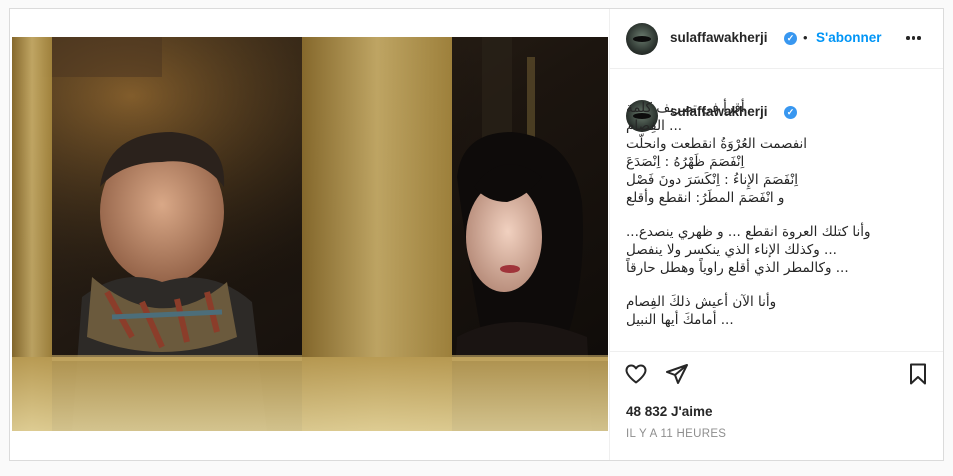 The width and height of the screenshot is (953, 476). Describe the element at coordinates (654, 126) in the screenshot. I see `caption-line: ... الفِصام` at that location.